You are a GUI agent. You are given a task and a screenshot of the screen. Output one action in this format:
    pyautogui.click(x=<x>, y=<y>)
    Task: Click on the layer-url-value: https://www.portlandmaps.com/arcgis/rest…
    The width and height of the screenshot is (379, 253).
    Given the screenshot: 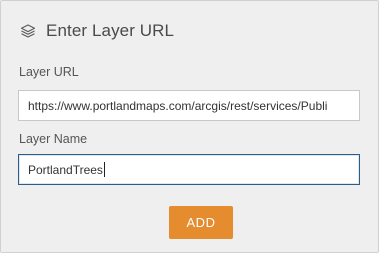 What is the action you would take?
    pyautogui.click(x=178, y=105)
    